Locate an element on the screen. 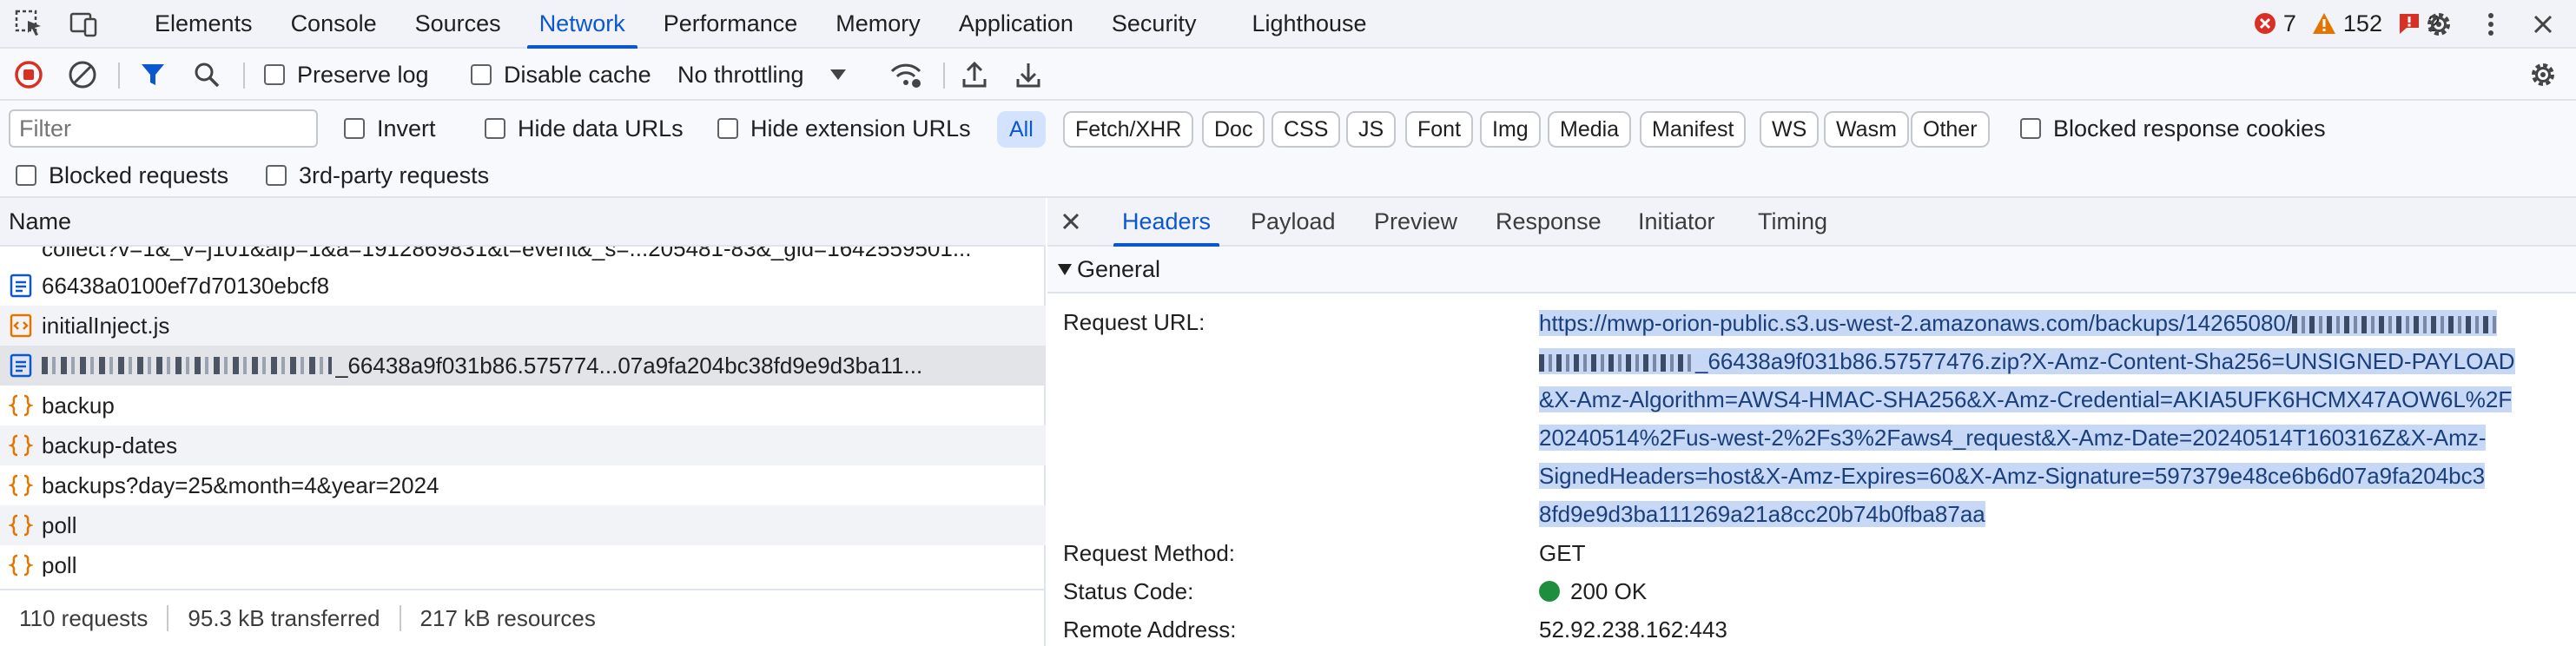 This screenshot has height=646, width=2576. hide-data-urls-checkbox: Hide data URLs is located at coordinates (585, 128).